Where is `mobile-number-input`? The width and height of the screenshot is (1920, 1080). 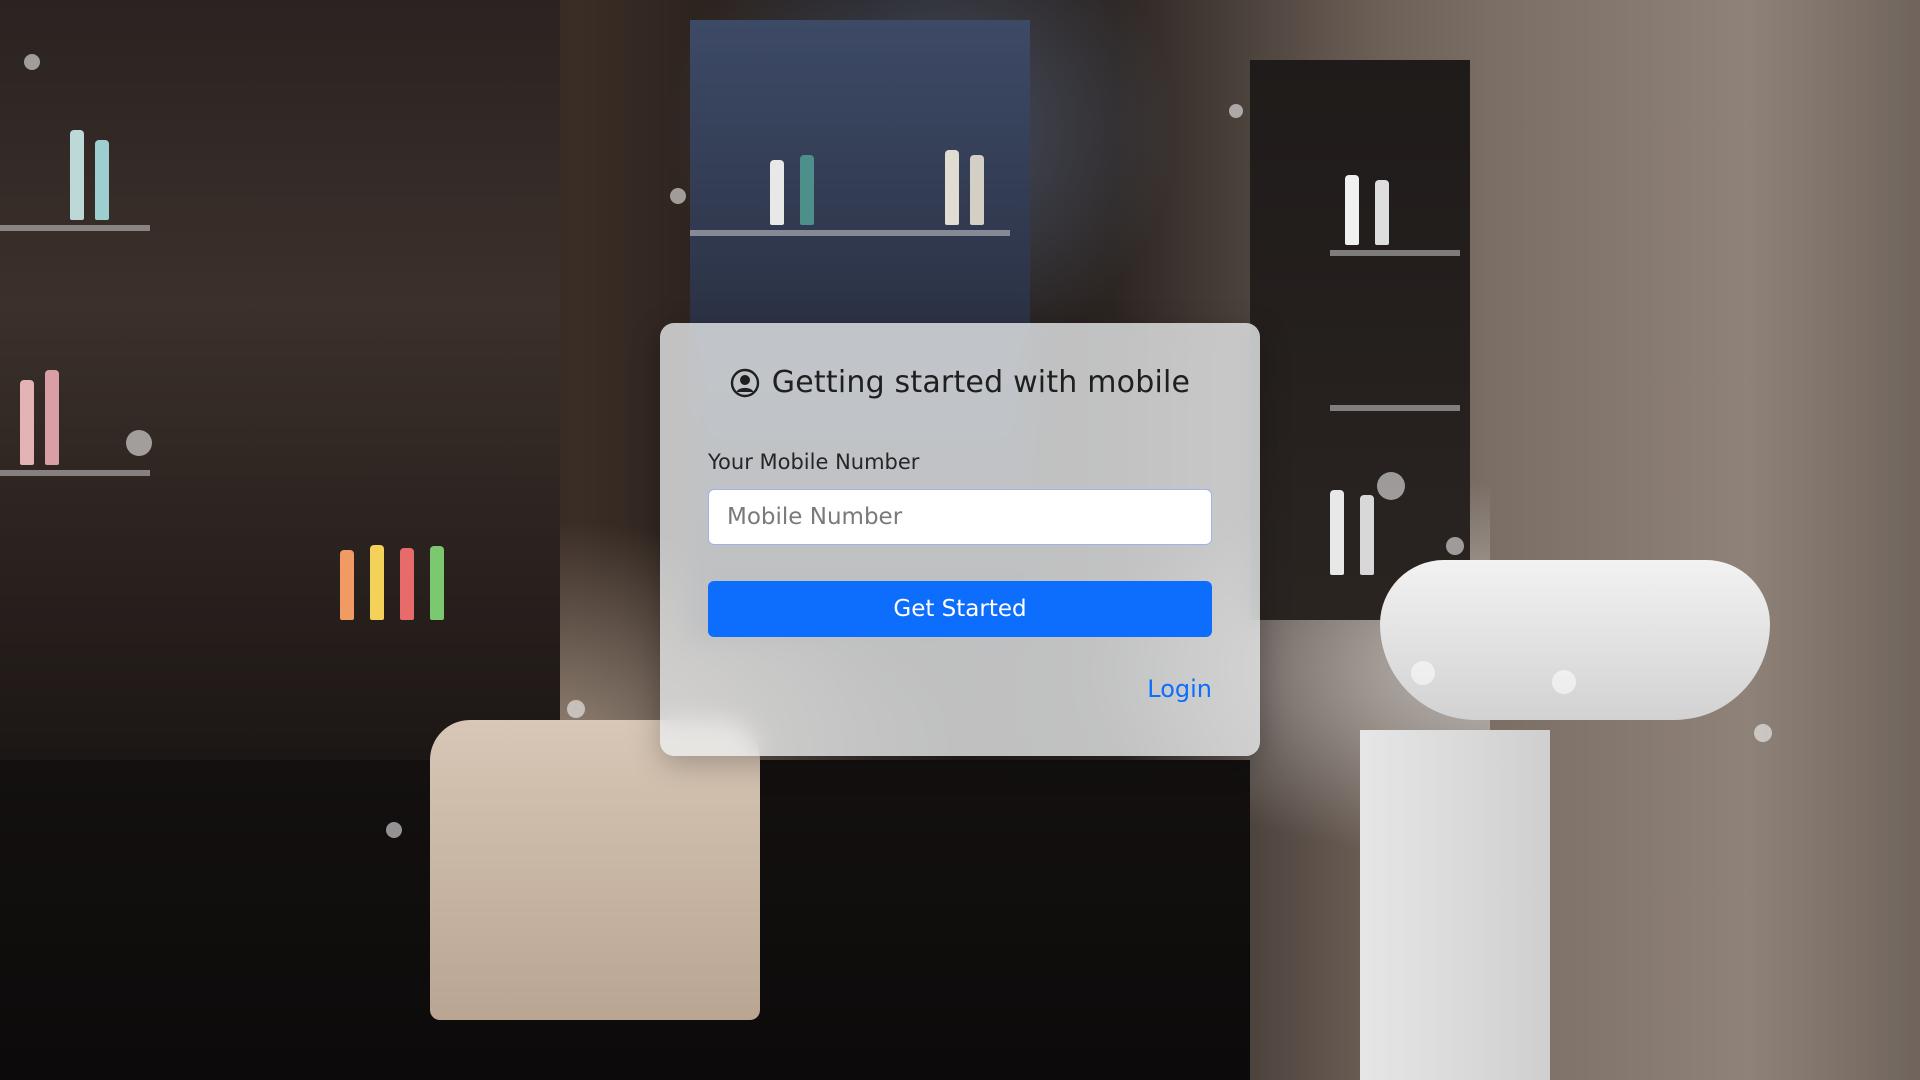
mobile-number-input is located at coordinates (960, 517).